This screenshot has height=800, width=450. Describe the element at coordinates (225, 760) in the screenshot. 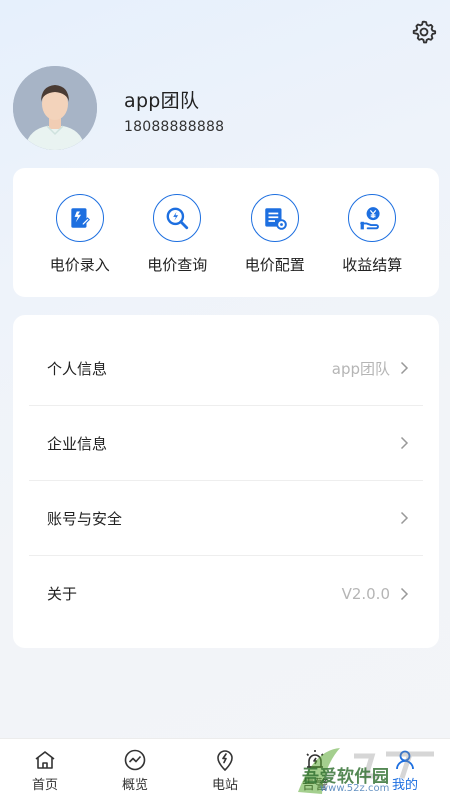

I see `station-icon` at that location.